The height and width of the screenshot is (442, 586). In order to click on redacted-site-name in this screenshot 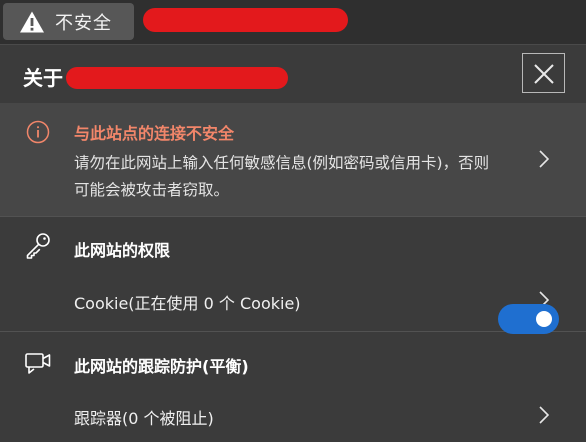, I will do `click(177, 78)`.